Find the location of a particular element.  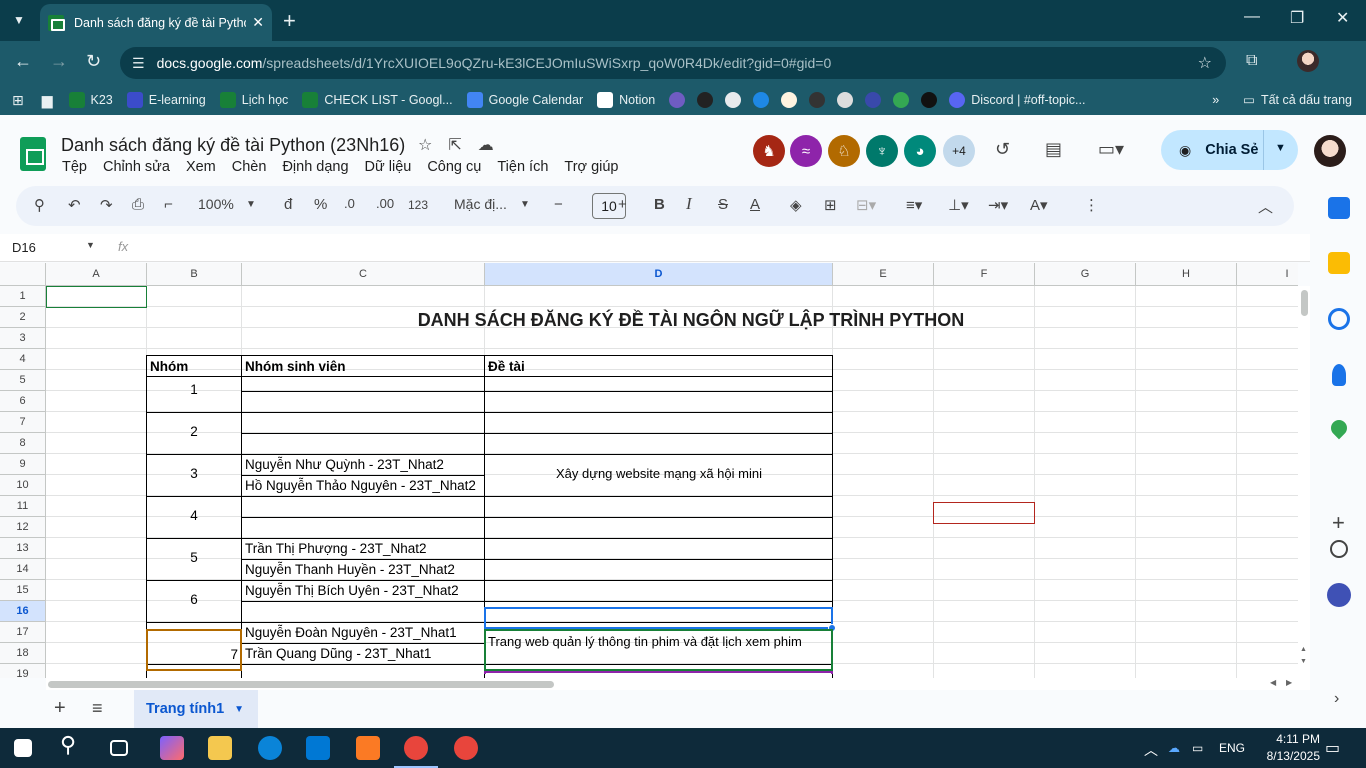

new-tab-button: + is located at coordinates (289, 21).